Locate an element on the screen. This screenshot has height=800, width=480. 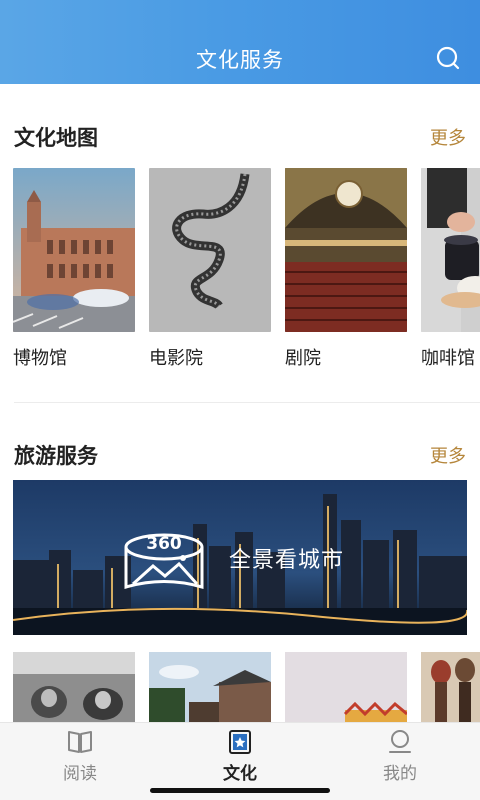
culture-map-header: 文化地图 更多 is located at coordinates (240, 137).